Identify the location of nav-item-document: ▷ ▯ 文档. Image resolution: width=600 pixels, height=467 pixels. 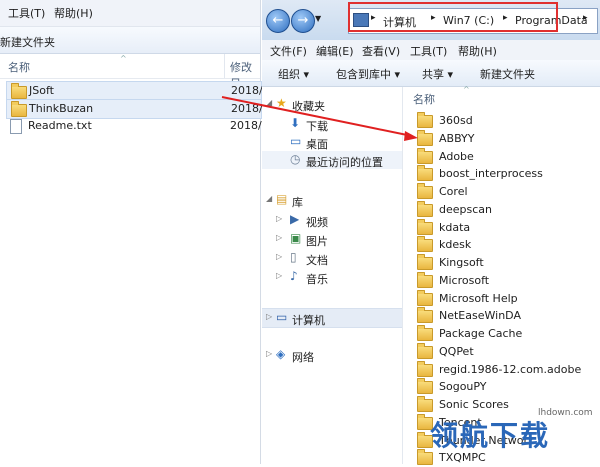
(332, 258).